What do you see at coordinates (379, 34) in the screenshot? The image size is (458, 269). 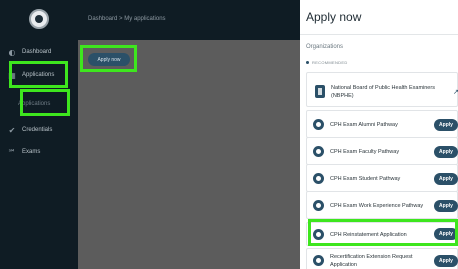 I see `divider` at bounding box center [379, 34].